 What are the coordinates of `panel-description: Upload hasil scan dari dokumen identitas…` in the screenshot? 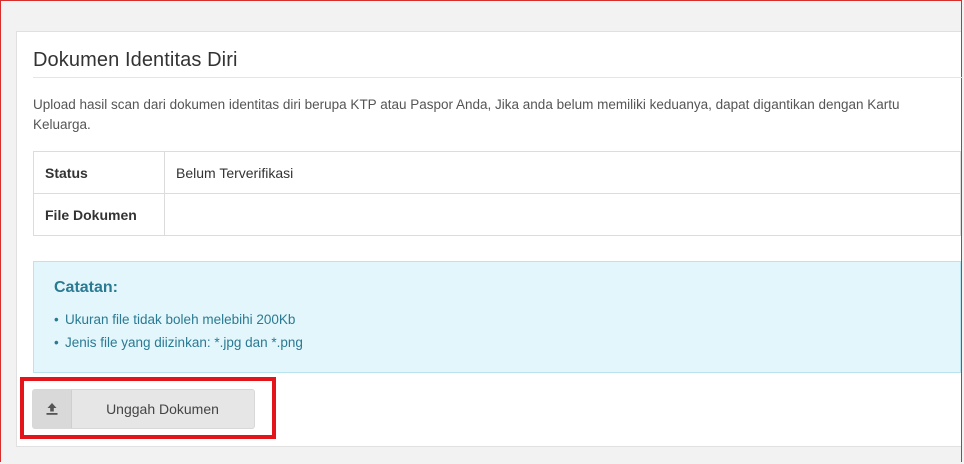 It's located at (466, 114).